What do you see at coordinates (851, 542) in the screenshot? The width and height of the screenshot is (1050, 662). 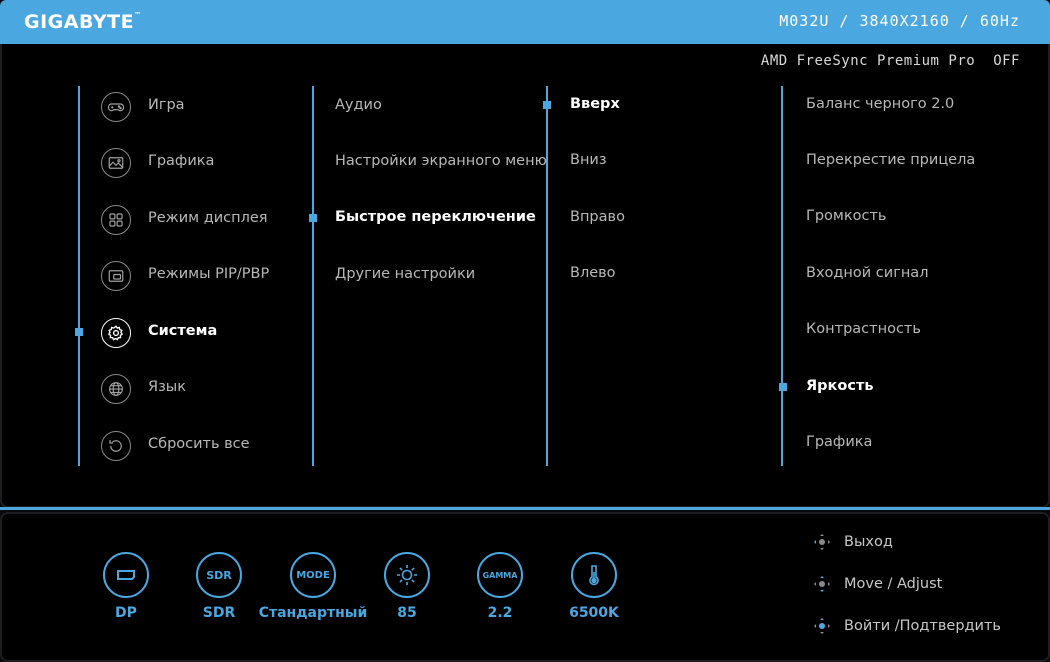 I see `nav-hint-exit: Выход` at bounding box center [851, 542].